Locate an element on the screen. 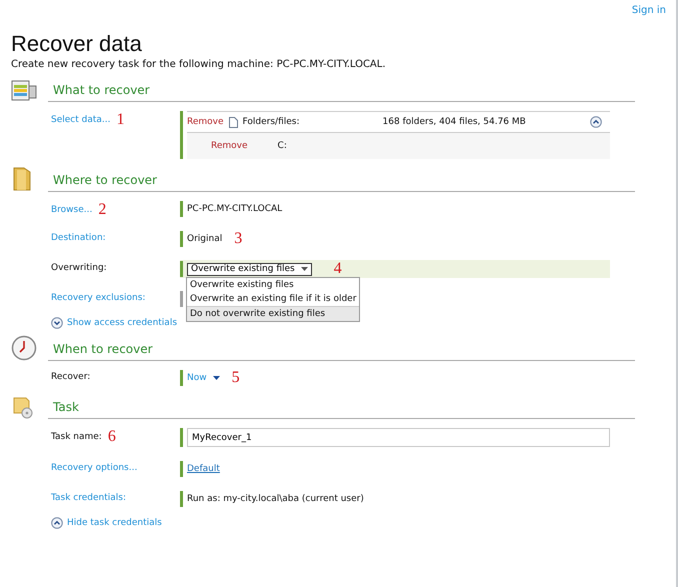 The width and height of the screenshot is (678, 587). section-title: What to recover is located at coordinates (101, 90).